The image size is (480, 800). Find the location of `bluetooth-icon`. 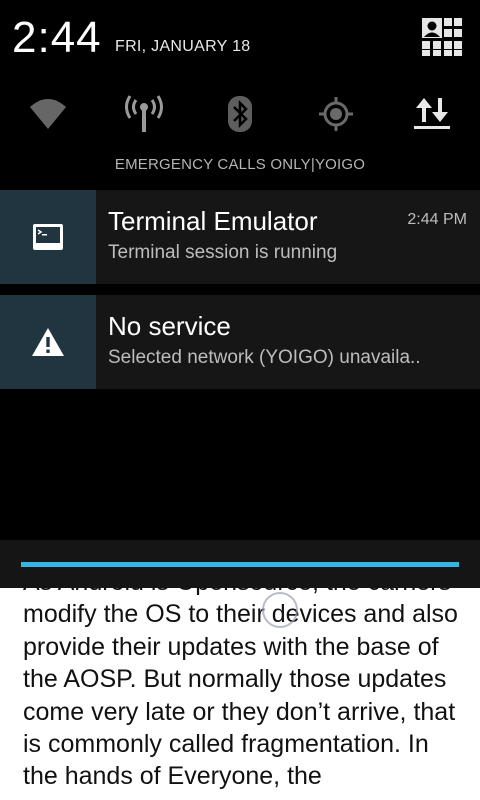

bluetooth-icon is located at coordinates (240, 114).